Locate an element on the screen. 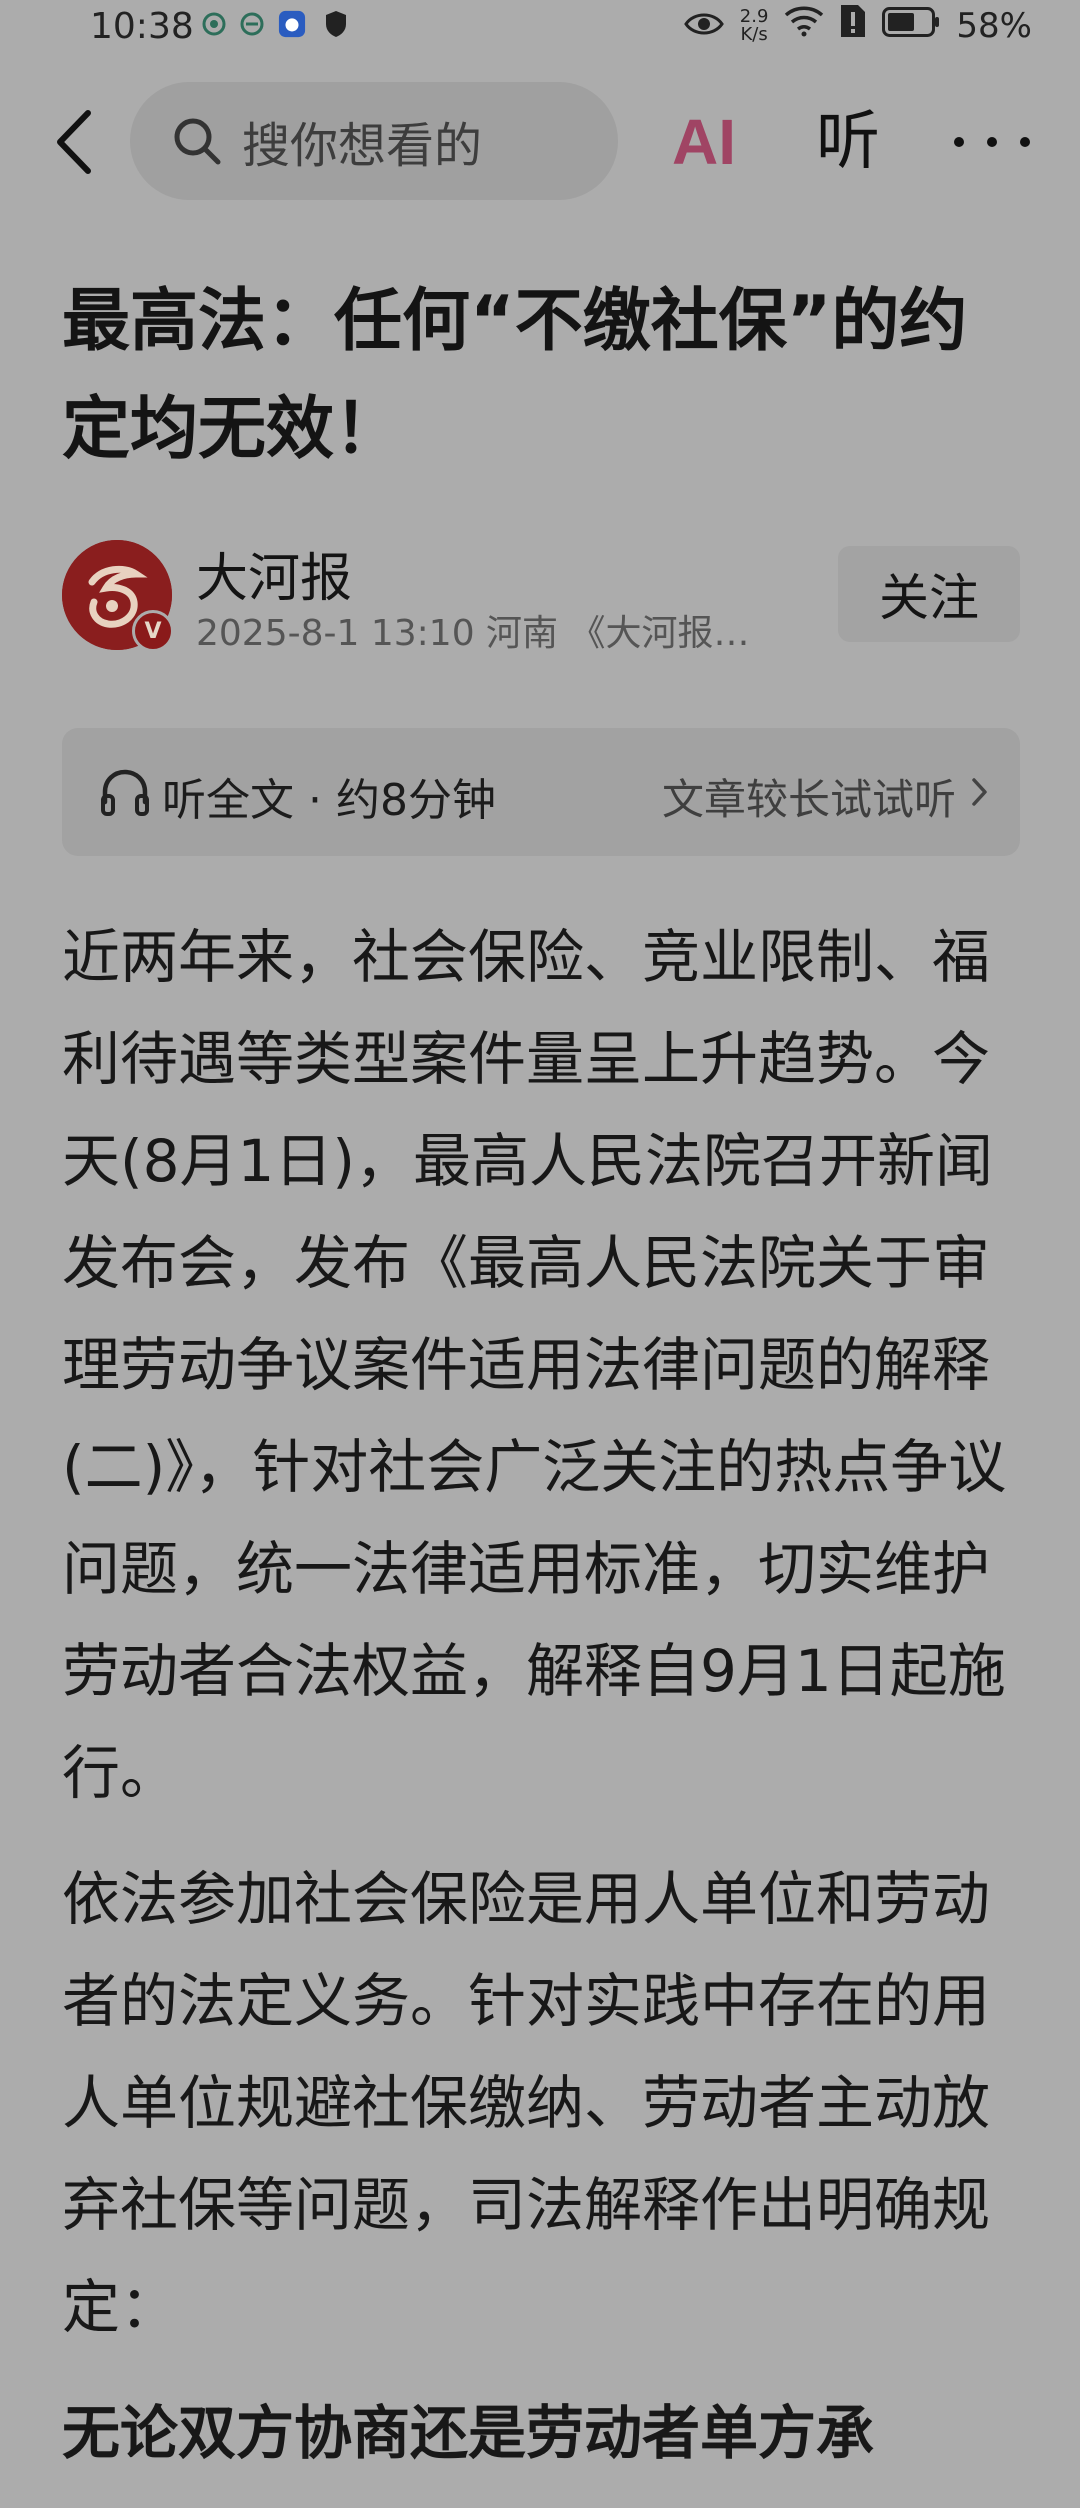  search-icon is located at coordinates (197, 141).